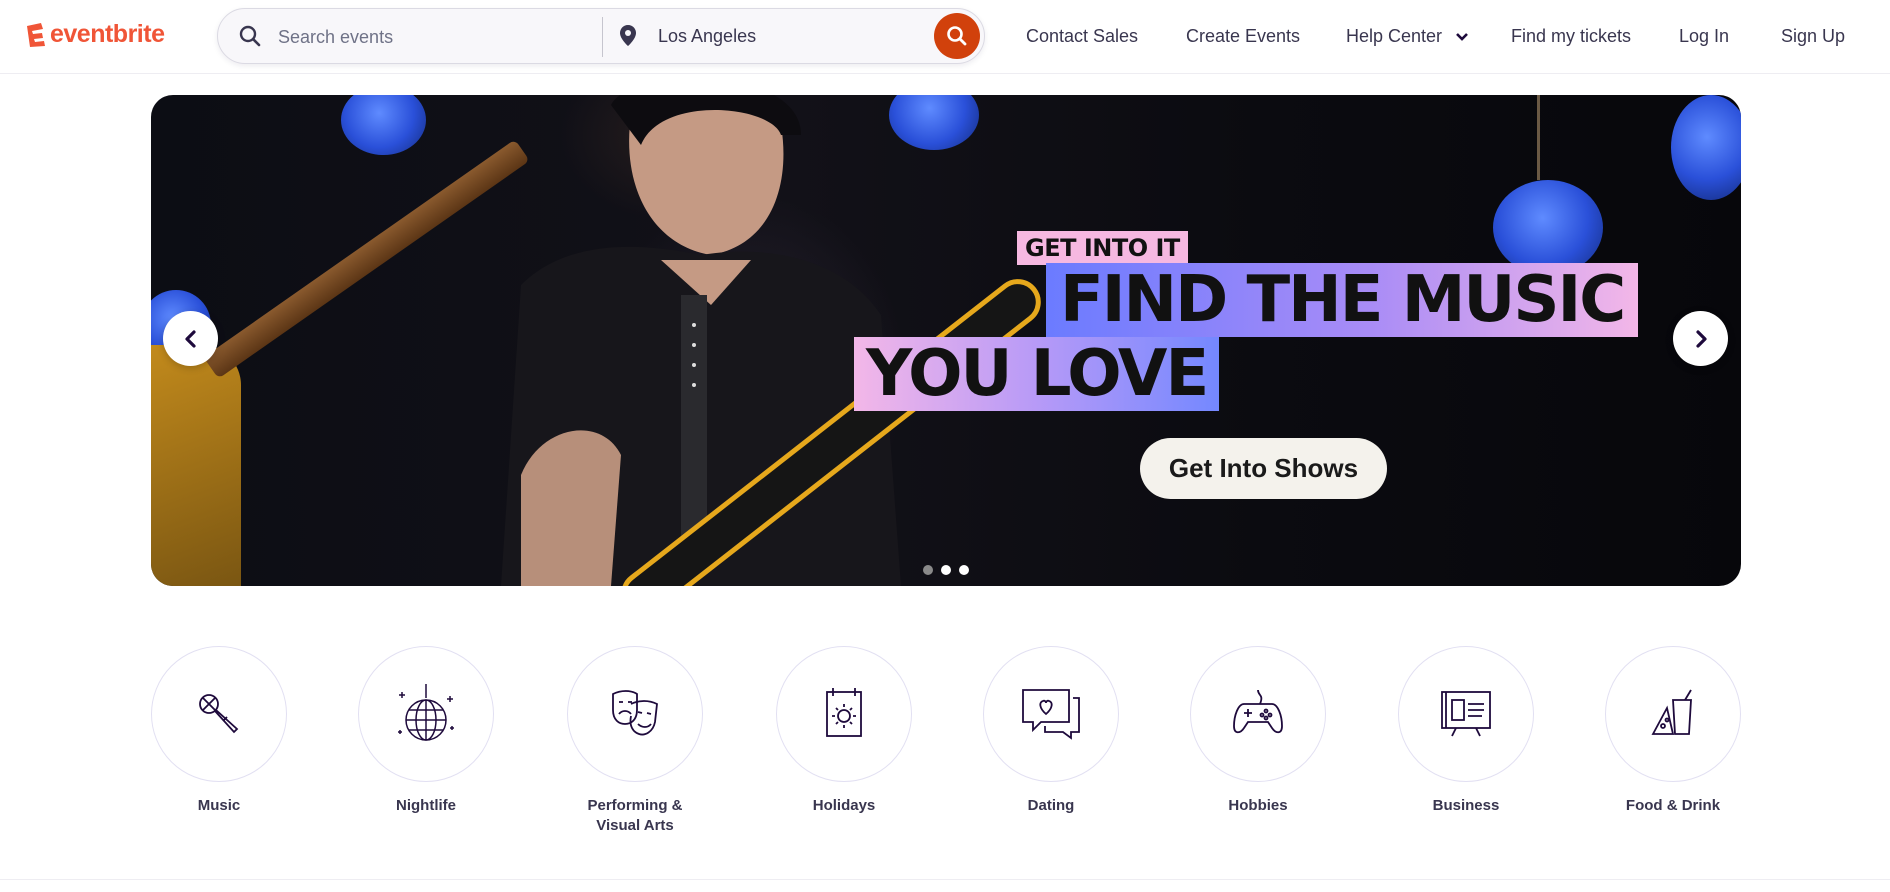 The height and width of the screenshot is (892, 1890). What do you see at coordinates (945, 879) in the screenshot?
I see `section-divider` at bounding box center [945, 879].